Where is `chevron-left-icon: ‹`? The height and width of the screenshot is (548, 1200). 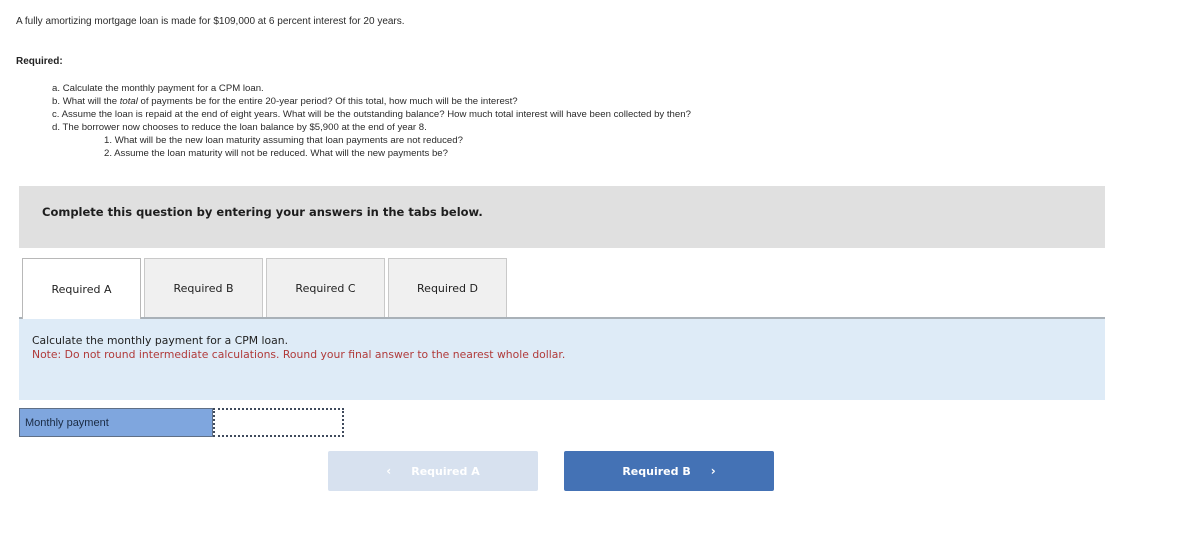
chevron-left-icon: ‹ is located at coordinates (389, 471).